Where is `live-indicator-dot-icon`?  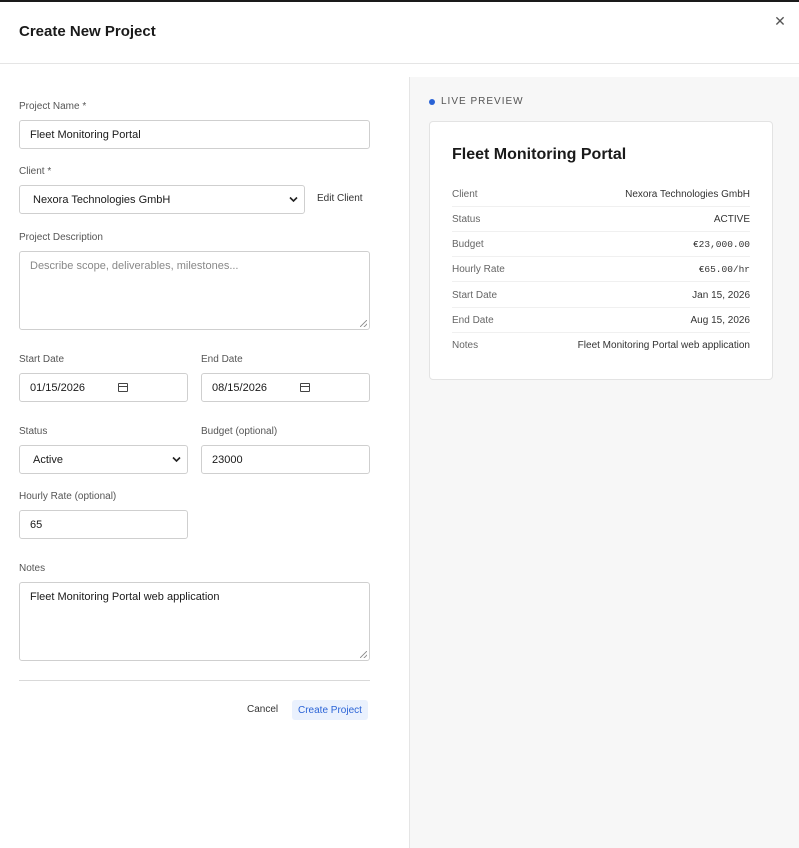
live-indicator-dot-icon is located at coordinates (432, 102).